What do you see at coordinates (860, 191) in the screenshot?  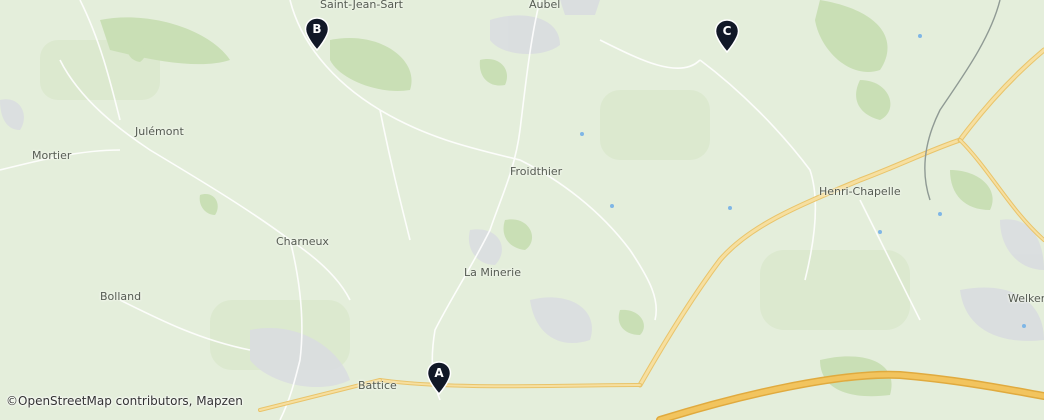 I see `place-label-henri-chapelle: Henri-Chapelle` at bounding box center [860, 191].